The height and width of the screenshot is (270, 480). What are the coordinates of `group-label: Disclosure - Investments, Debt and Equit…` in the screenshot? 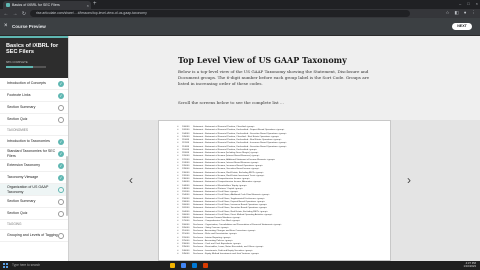 It's located at (223, 250).